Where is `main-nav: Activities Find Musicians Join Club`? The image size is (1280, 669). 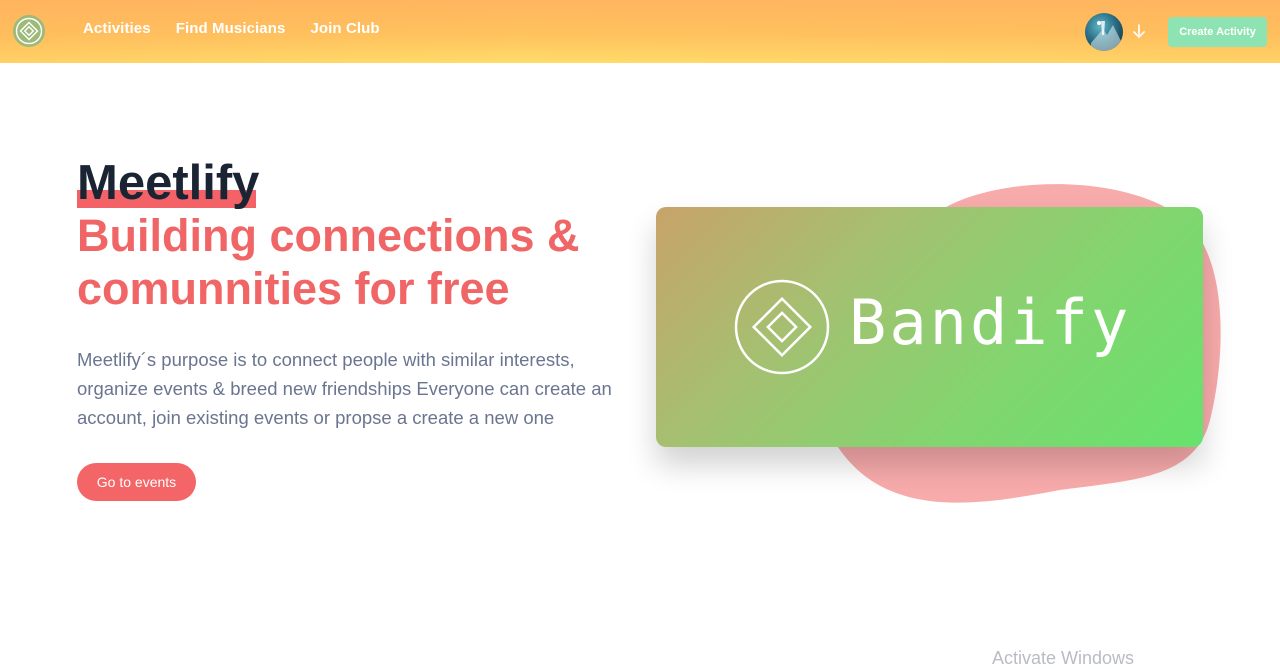
main-nav: Activities Find Musicians Join Club is located at coordinates (231, 28).